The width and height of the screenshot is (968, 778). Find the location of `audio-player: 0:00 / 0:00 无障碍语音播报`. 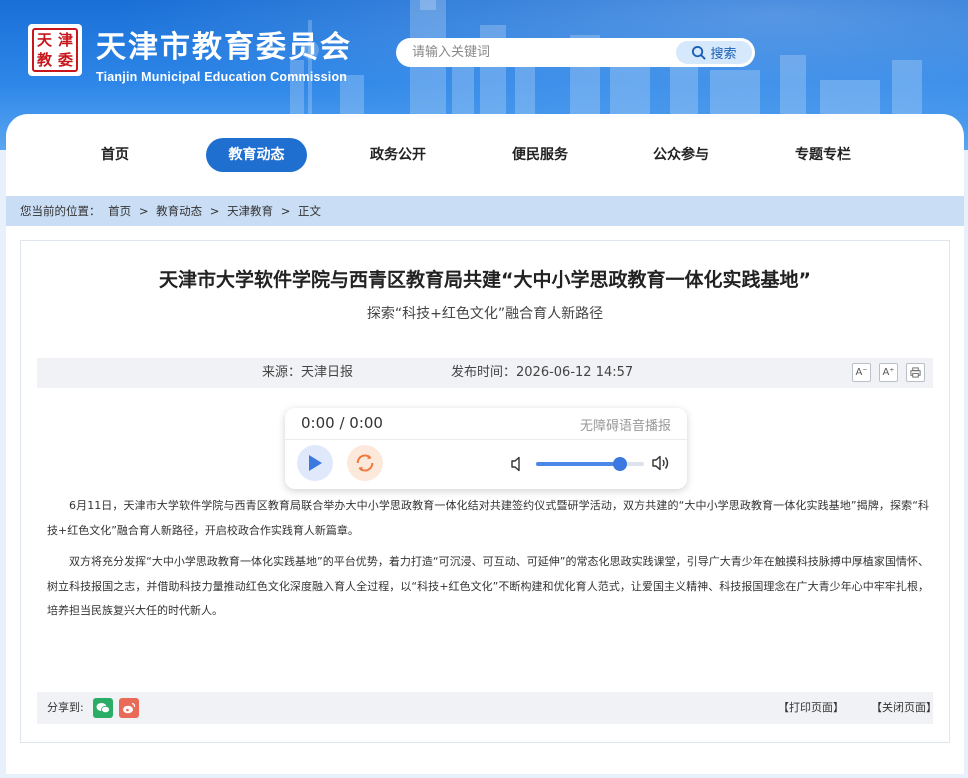

audio-player: 0:00 / 0:00 无障碍语音播报 is located at coordinates (486, 448).